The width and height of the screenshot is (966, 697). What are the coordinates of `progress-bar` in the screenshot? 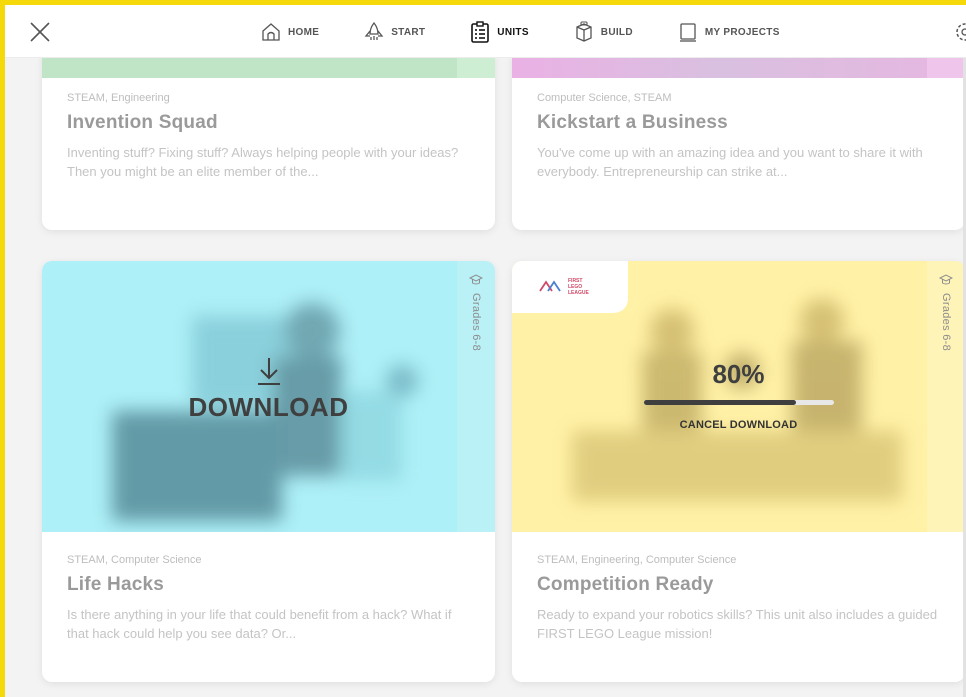 It's located at (738, 402).